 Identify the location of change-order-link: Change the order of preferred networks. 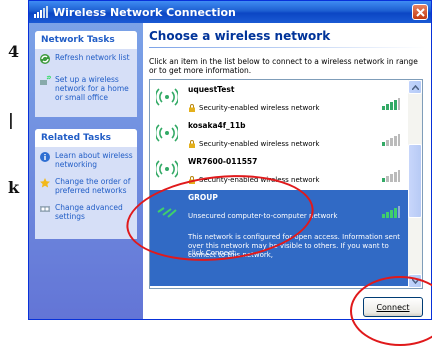
(86, 184).